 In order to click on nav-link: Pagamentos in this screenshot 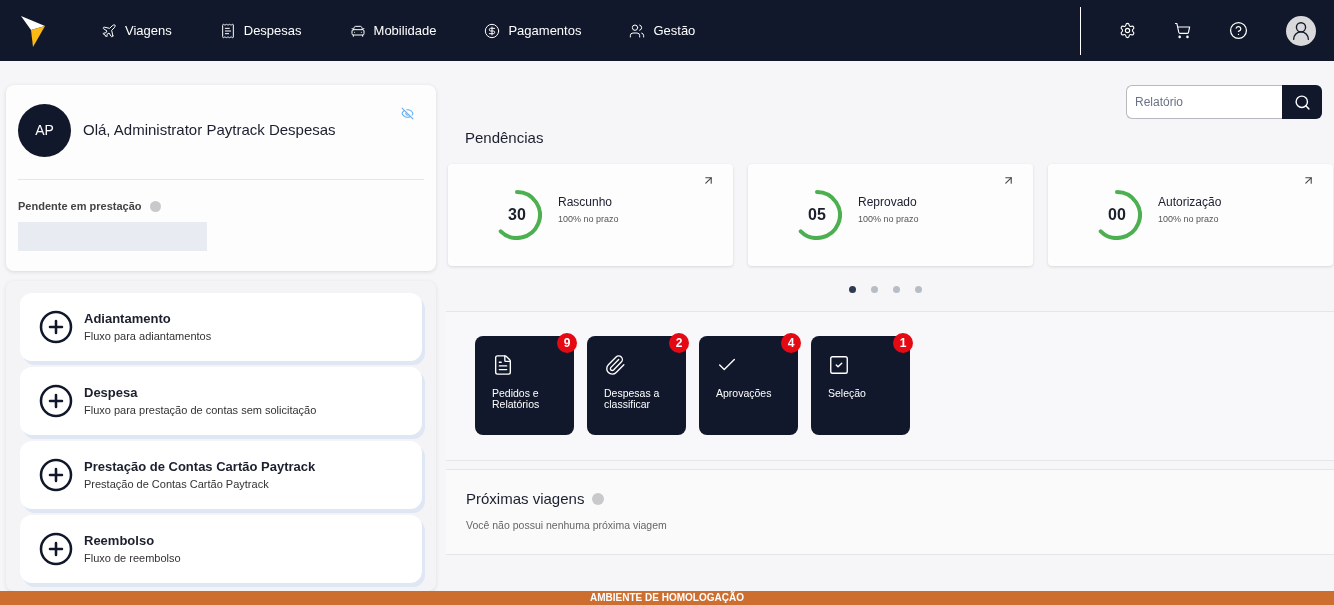, I will do `click(533, 30)`.